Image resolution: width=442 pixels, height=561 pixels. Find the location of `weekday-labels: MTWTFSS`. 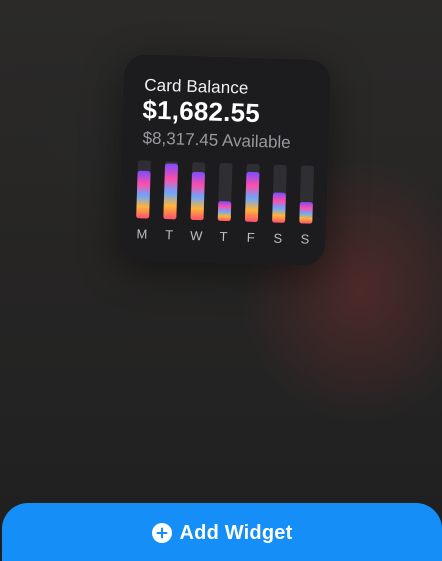

weekday-labels: MTWTFSS is located at coordinates (222, 237).